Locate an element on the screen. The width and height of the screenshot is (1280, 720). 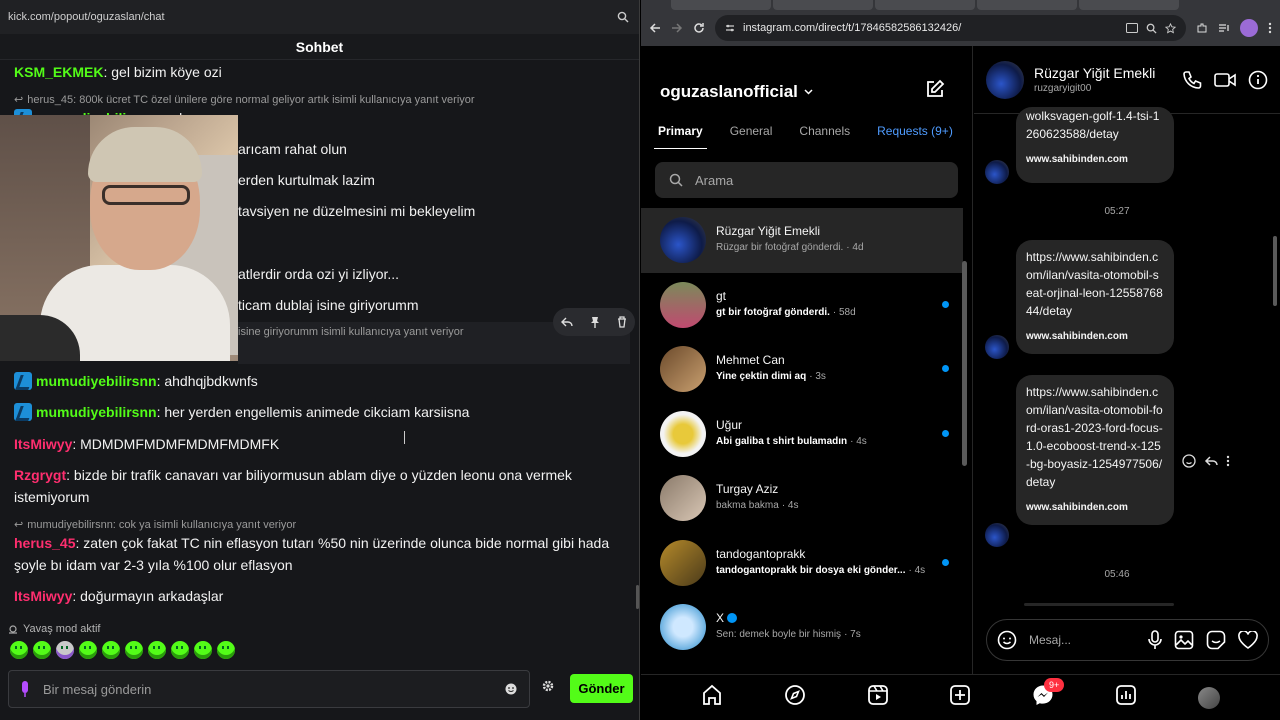
message-text: wolksvagen-golf-1.4-tsi-1260623588/detay is located at coordinates (1095, 125).